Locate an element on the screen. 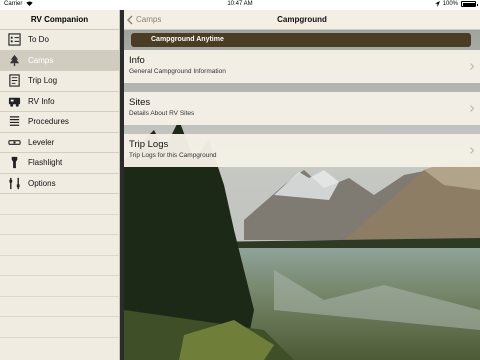 The image size is (480, 360). todo-icon is located at coordinates (14, 40).